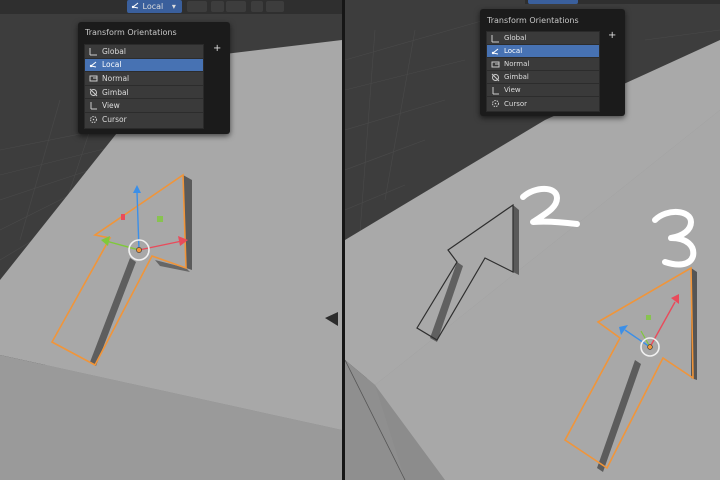 The width and height of the screenshot is (720, 480). Describe the element at coordinates (217, 6) in the screenshot. I see `snap-toggle-icon` at that location.